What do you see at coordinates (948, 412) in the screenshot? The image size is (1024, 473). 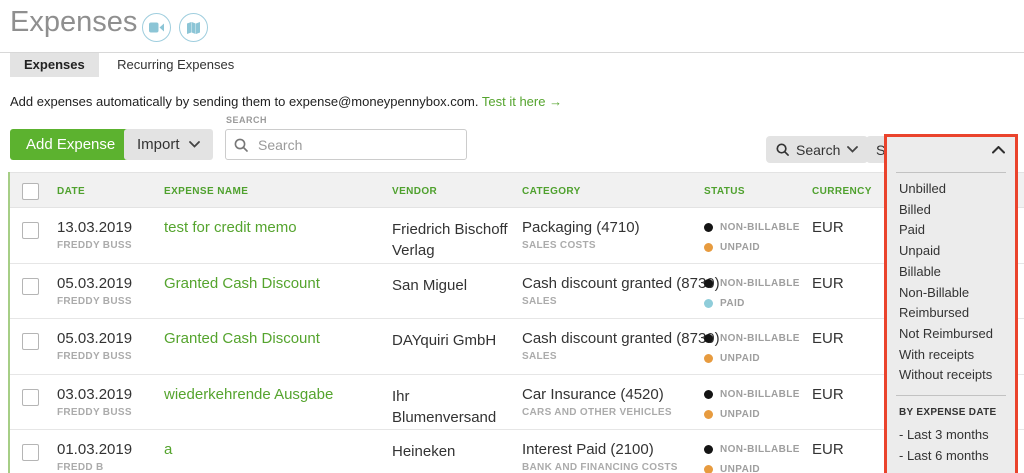 I see `filter-section-label: BY EXPENSE DATE` at bounding box center [948, 412].